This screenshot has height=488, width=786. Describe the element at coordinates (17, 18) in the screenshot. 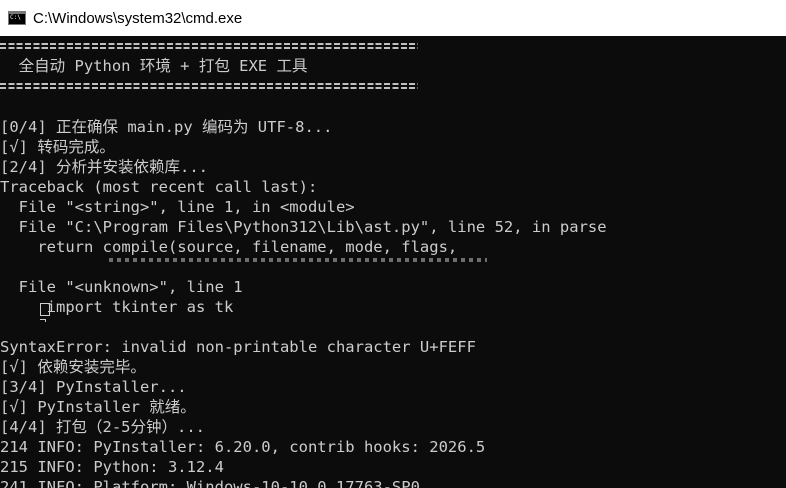

I see `cmd-console-icon` at that location.